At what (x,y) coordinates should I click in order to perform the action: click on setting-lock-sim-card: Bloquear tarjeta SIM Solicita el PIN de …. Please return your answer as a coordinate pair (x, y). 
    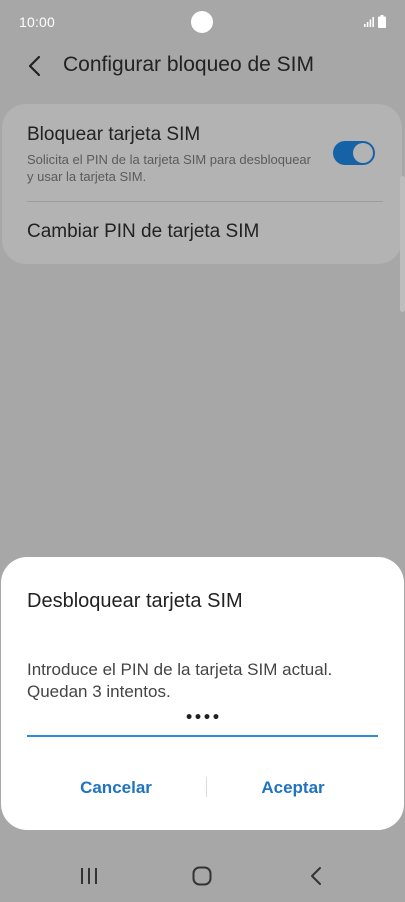
    Looking at the image, I should click on (202, 153).